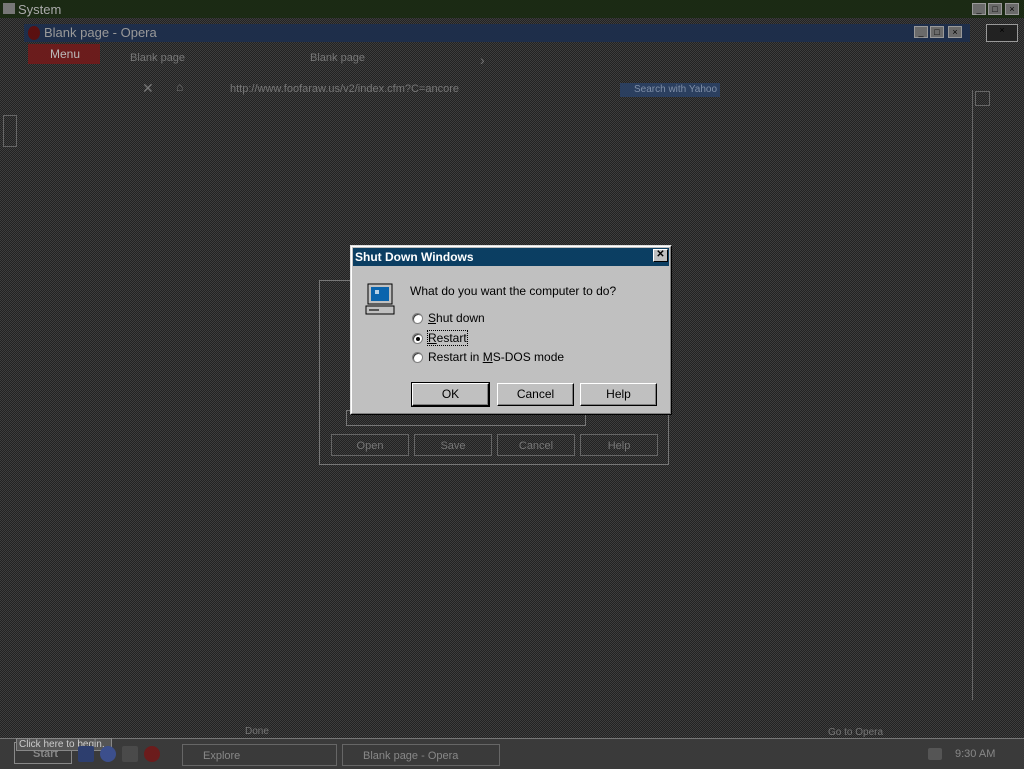 Image resolution: width=1024 pixels, height=769 pixels. I want to click on option-restart: Restart, so click(440, 338).